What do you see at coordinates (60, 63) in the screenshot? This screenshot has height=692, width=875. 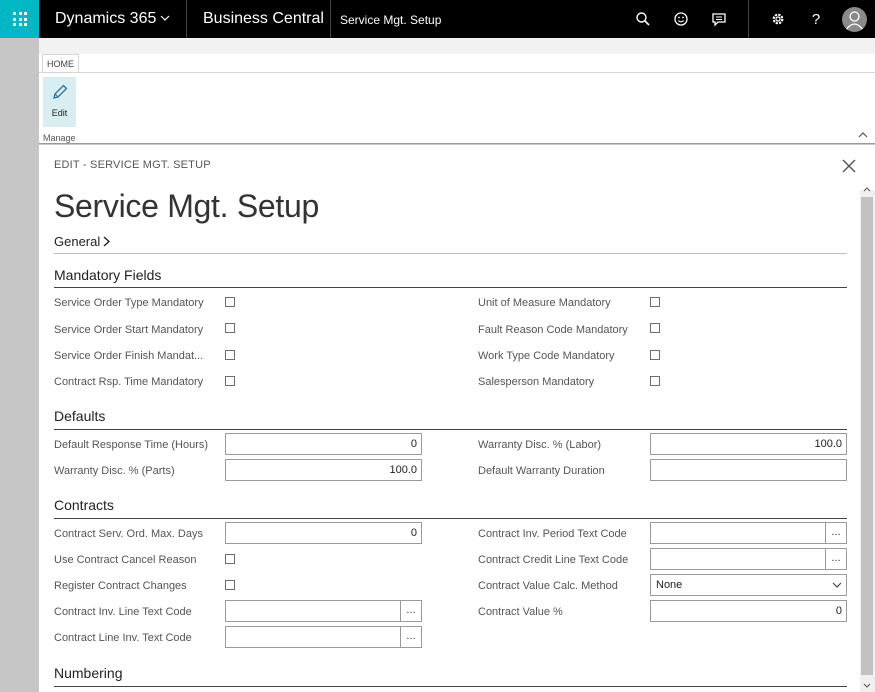 I see `tab-home: HOME` at bounding box center [60, 63].